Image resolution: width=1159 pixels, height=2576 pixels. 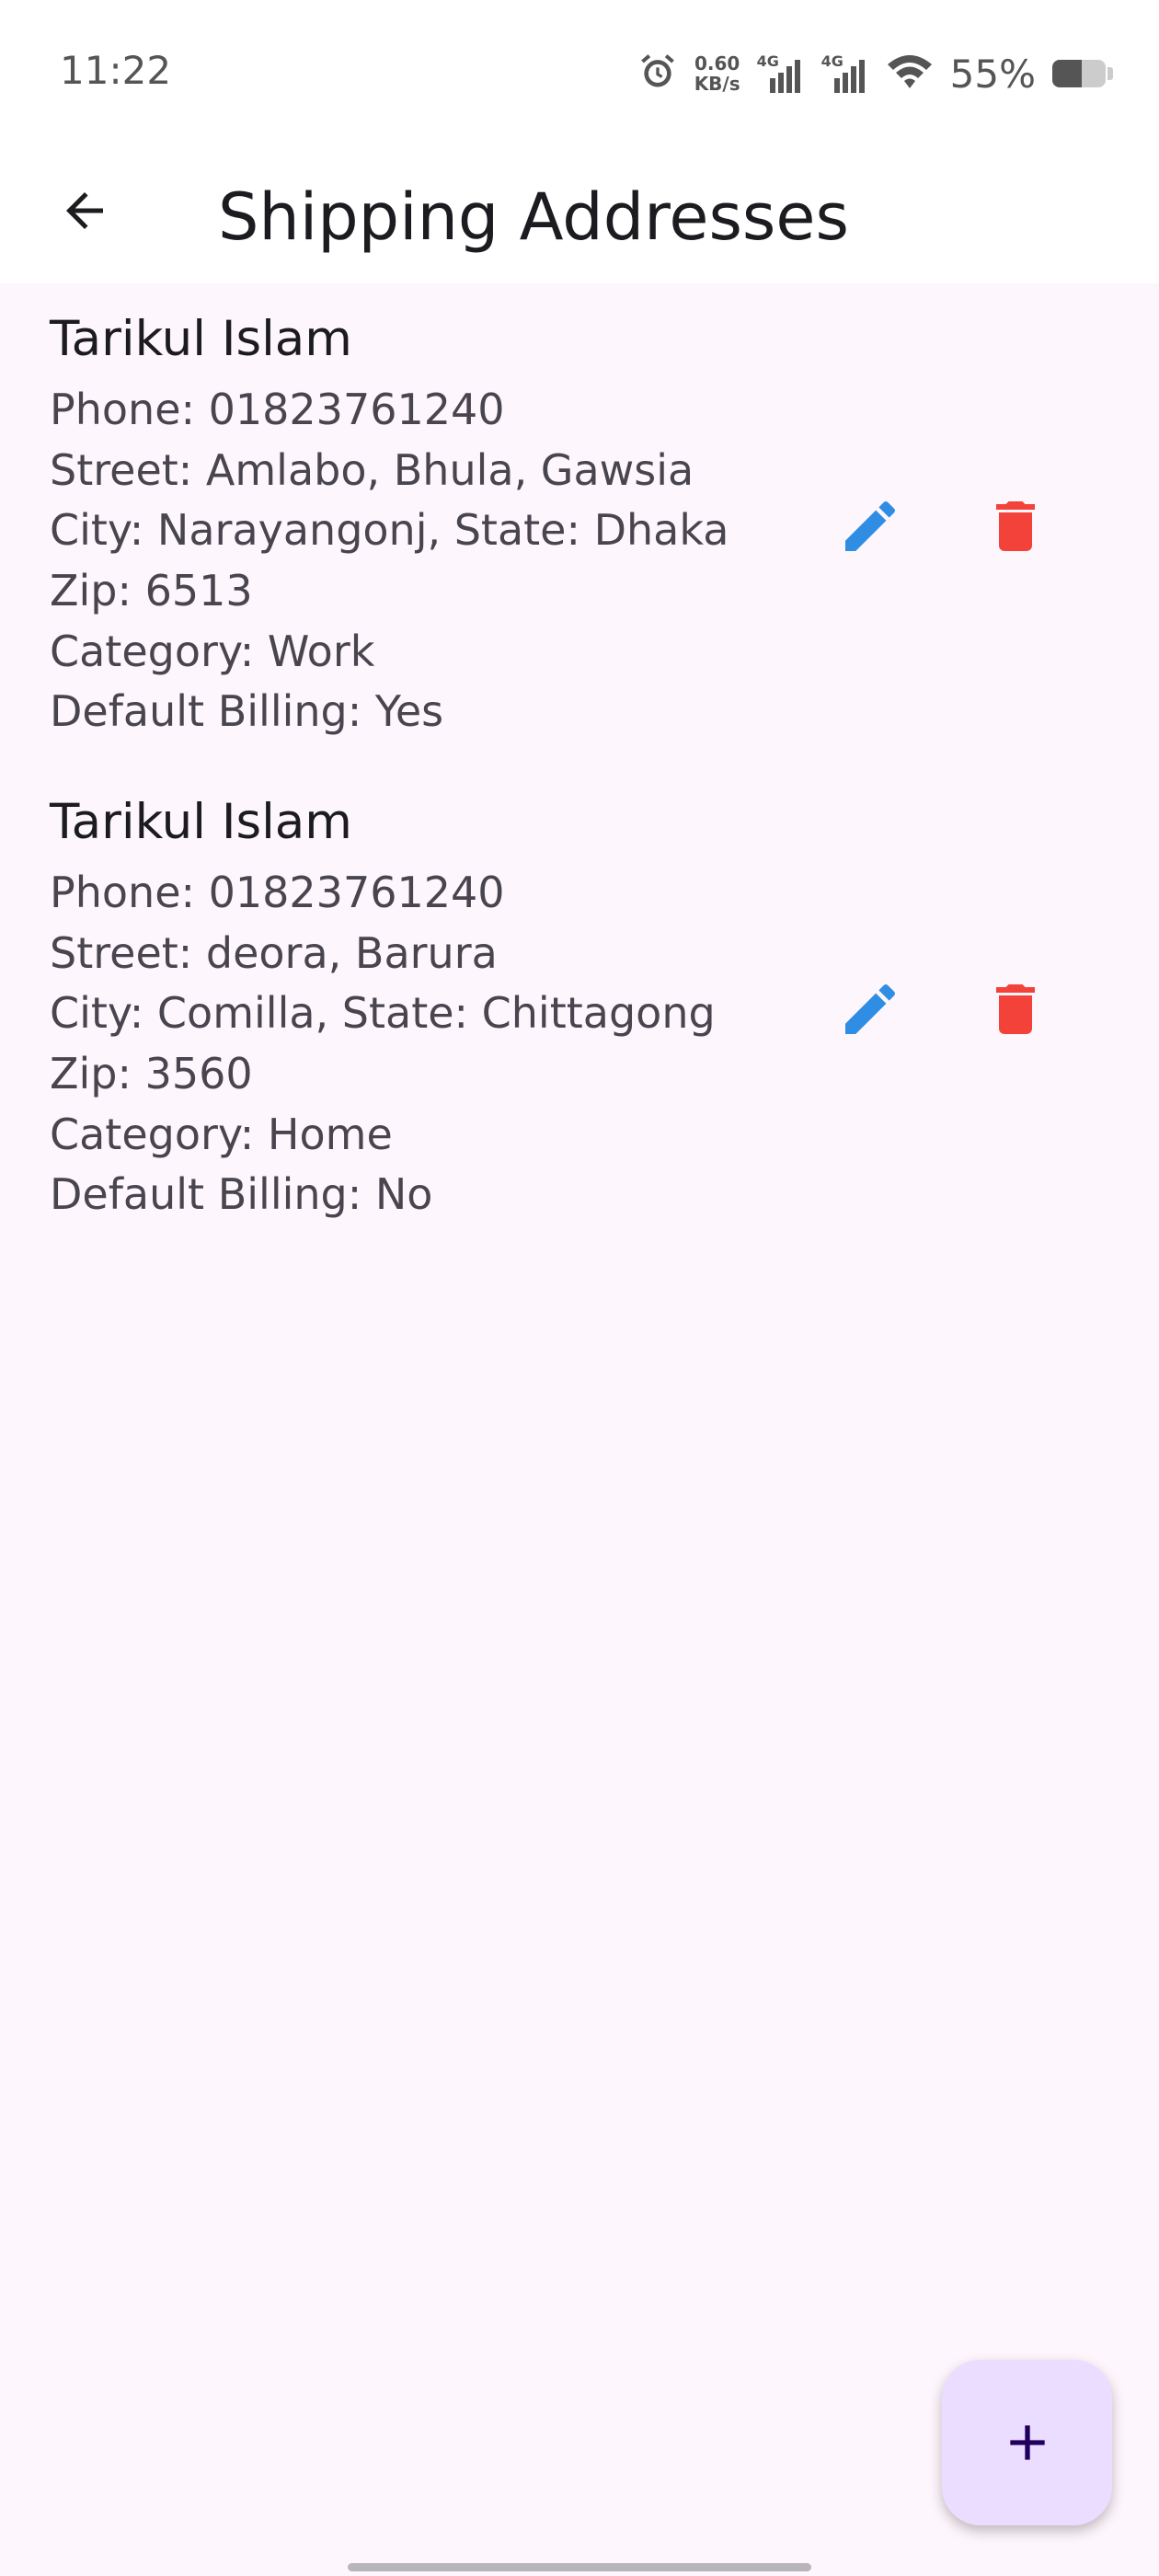 I want to click on alarm-icon, so click(x=657, y=74).